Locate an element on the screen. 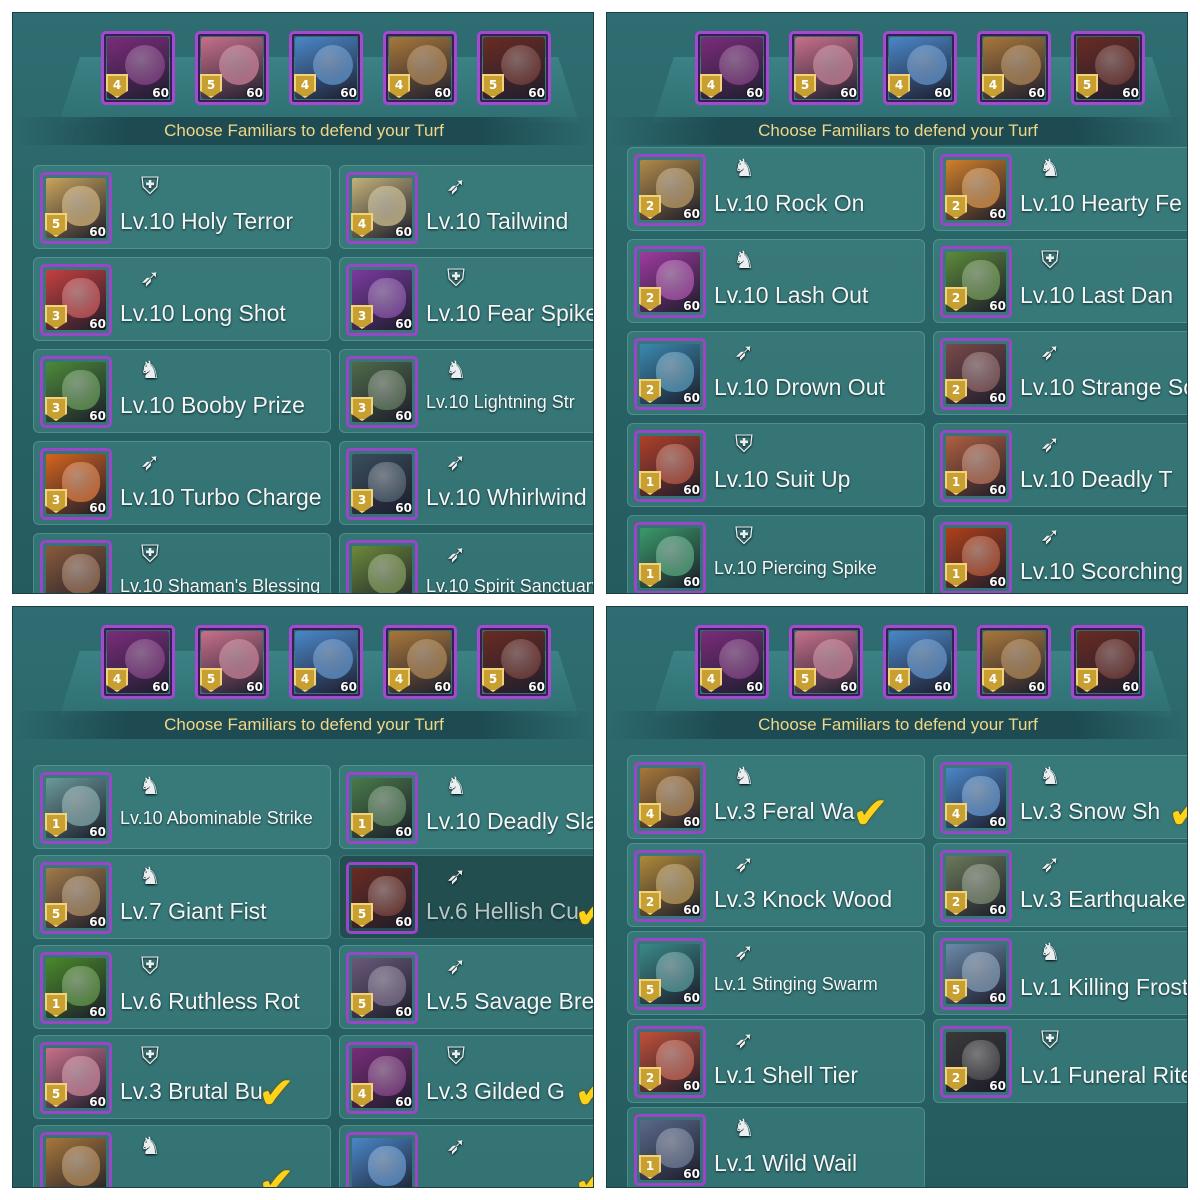 The height and width of the screenshot is (1200, 1200). skill-name: Lv.10 Tailwind is located at coordinates (497, 221).